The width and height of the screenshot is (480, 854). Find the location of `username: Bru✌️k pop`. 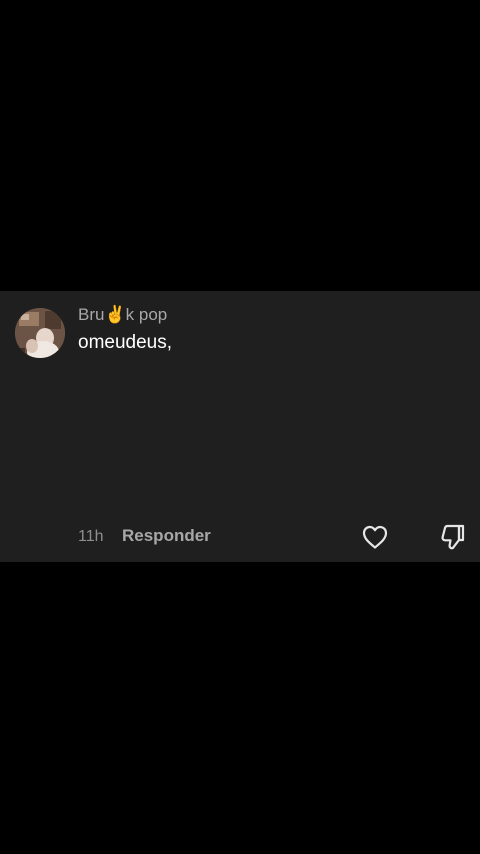

username: Bru✌️k pop is located at coordinates (122, 315).